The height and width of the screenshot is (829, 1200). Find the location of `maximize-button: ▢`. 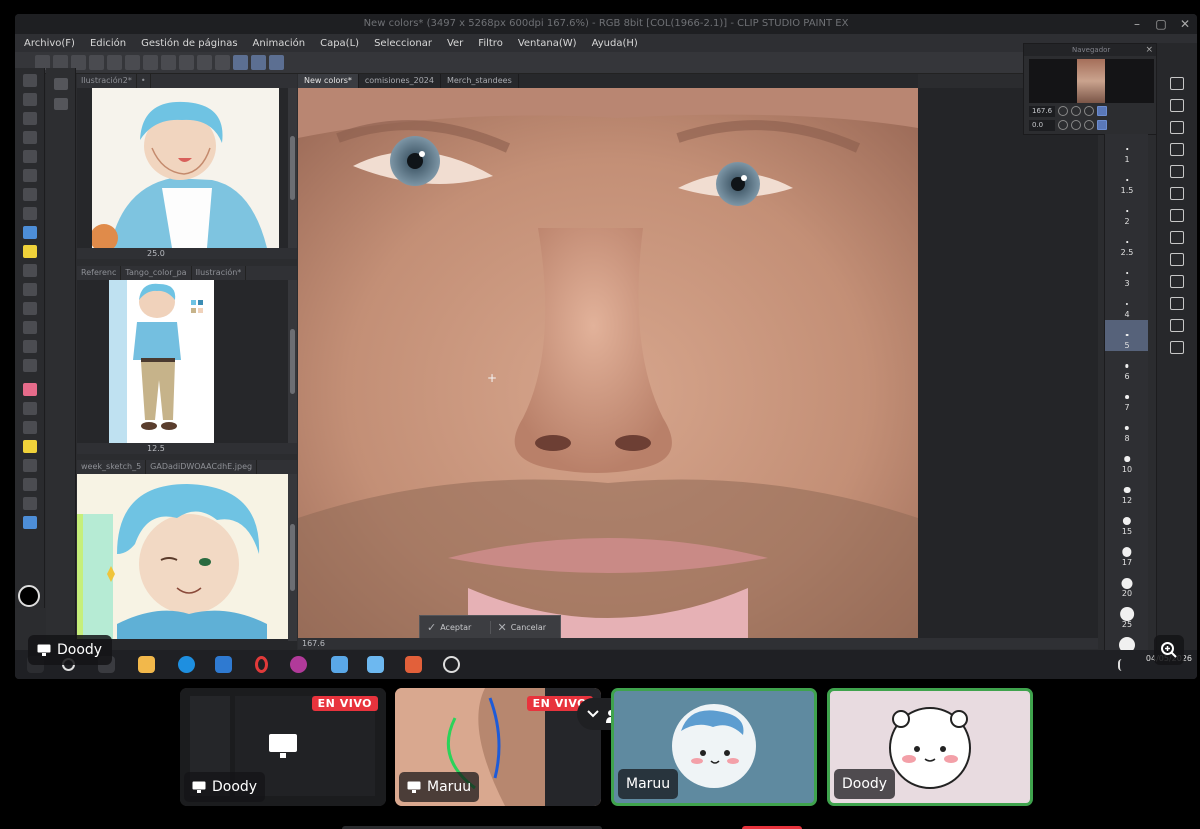

maximize-button: ▢ is located at coordinates (1161, 24).